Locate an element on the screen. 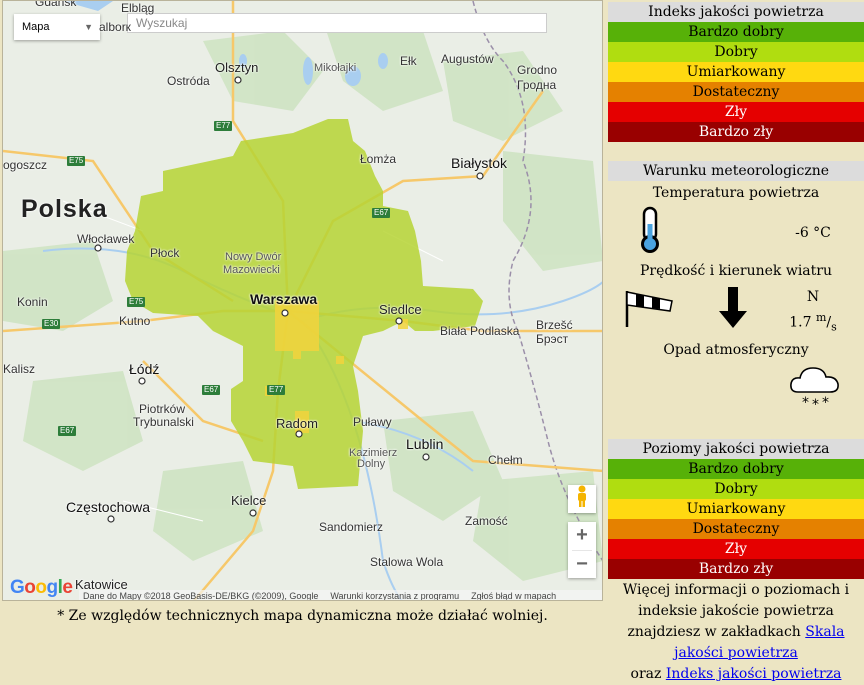  country-label: Polska is located at coordinates (64, 209).